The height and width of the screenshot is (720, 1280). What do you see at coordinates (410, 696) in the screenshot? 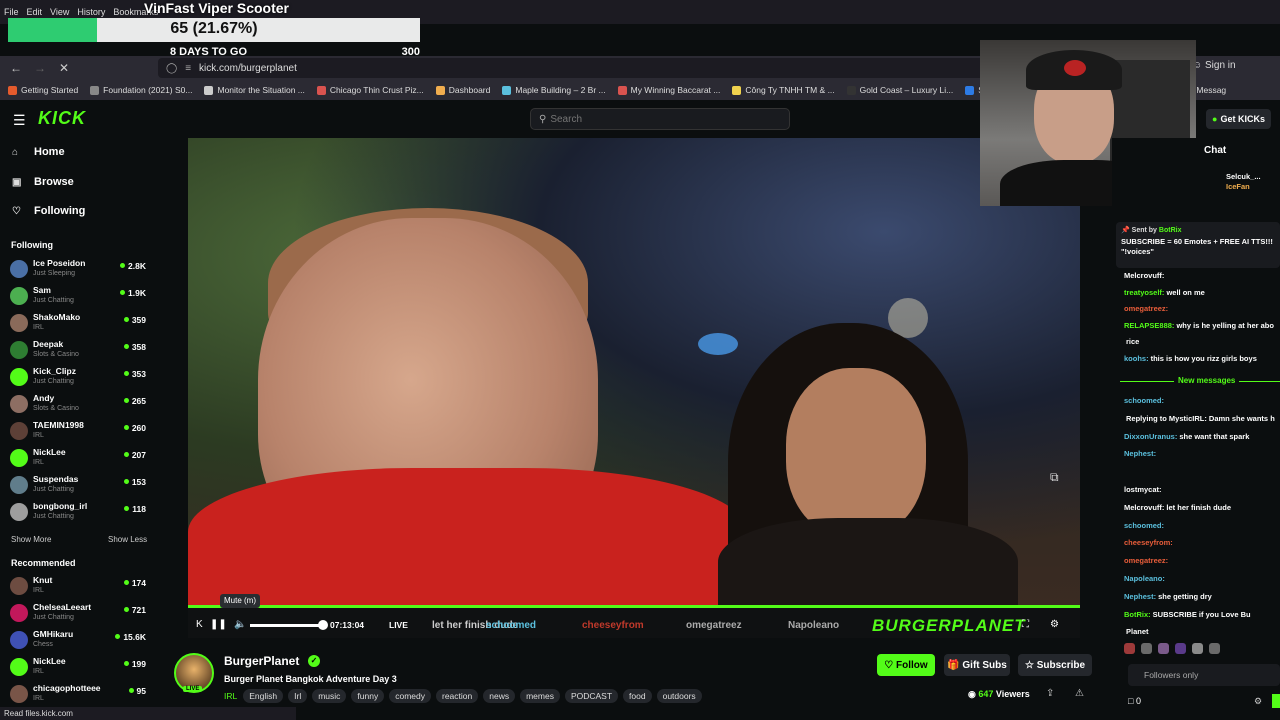
I see `tag-pill: comedy` at bounding box center [410, 696].